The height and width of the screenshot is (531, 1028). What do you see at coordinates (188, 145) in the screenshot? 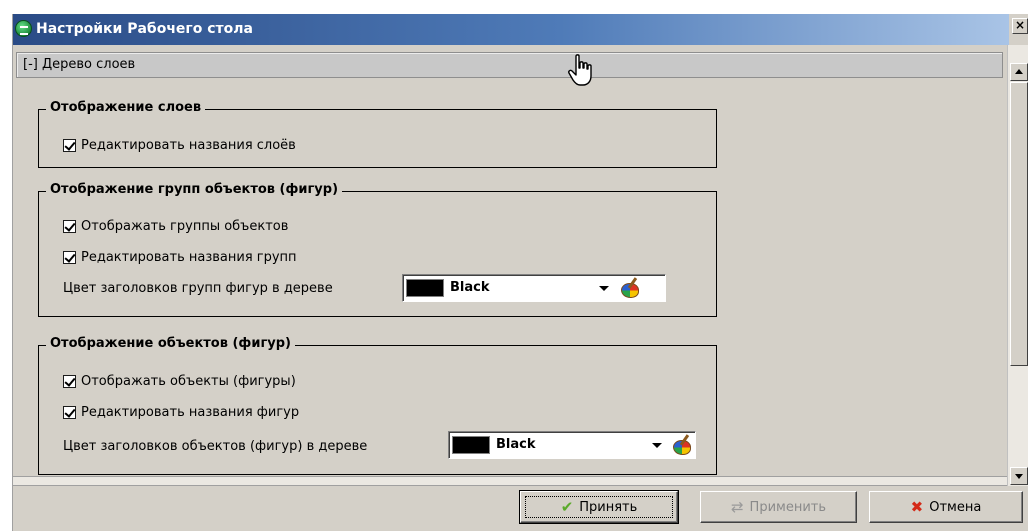
I see `edit-layer-names-label: Редактировать названия слоёв` at bounding box center [188, 145].